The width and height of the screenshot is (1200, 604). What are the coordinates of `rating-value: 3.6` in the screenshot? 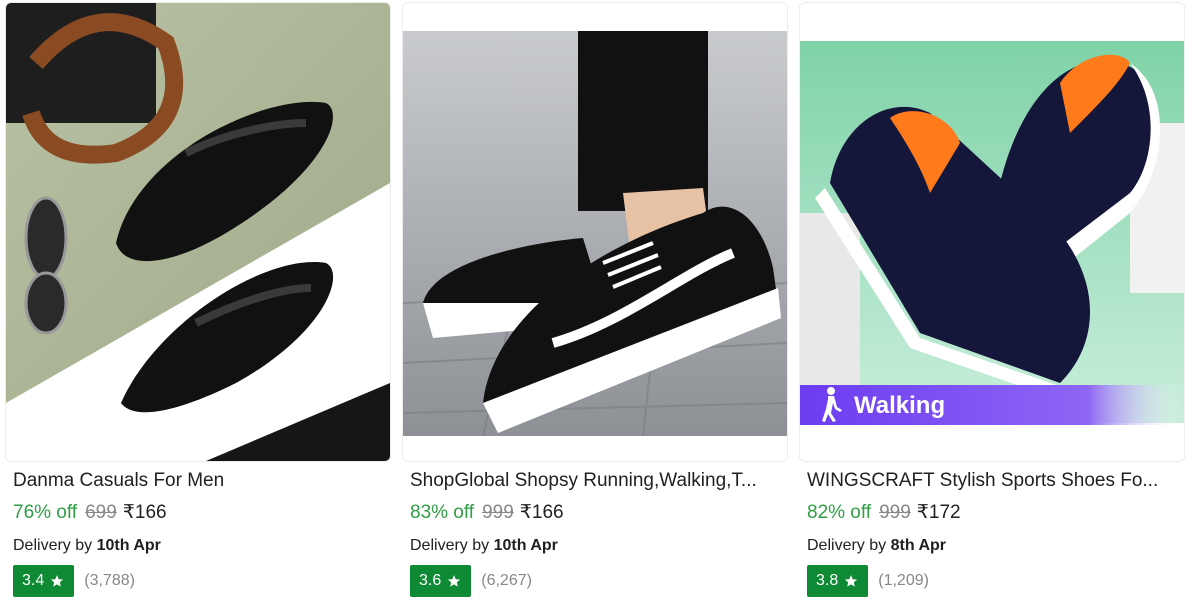 It's located at (430, 580).